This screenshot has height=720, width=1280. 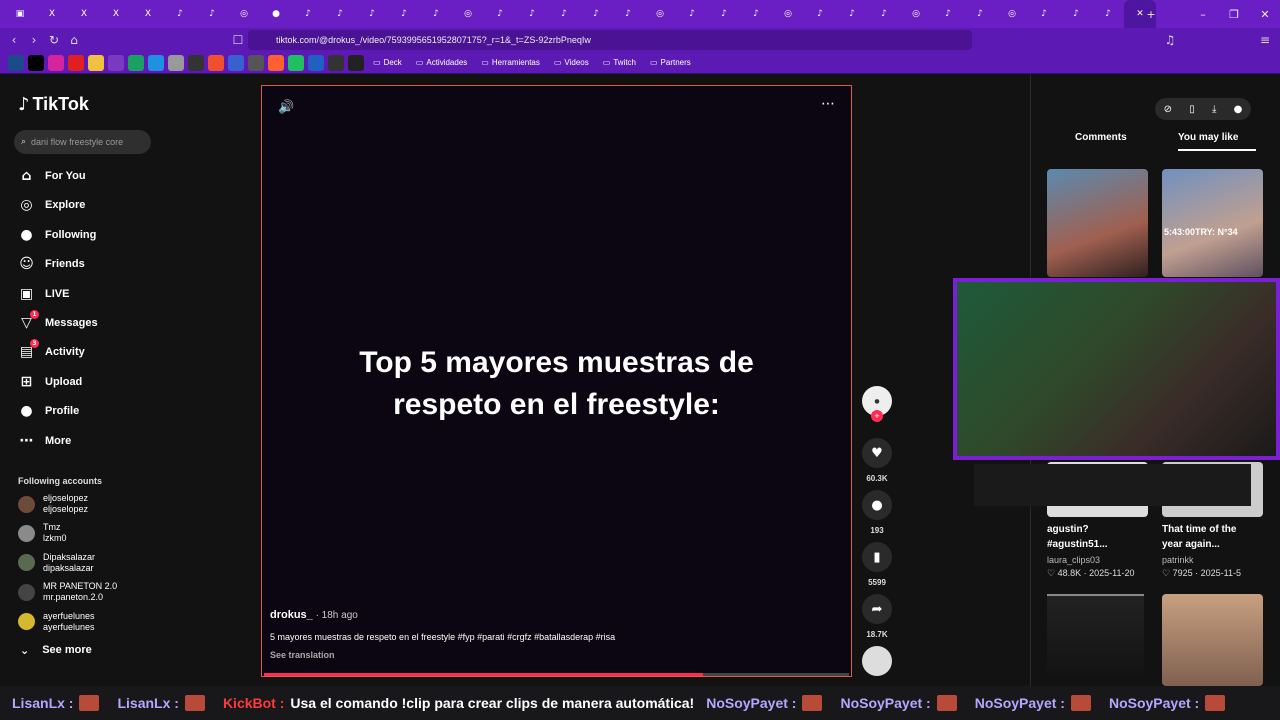 I want to click on see-translation-link: See translation, so click(x=302, y=655).